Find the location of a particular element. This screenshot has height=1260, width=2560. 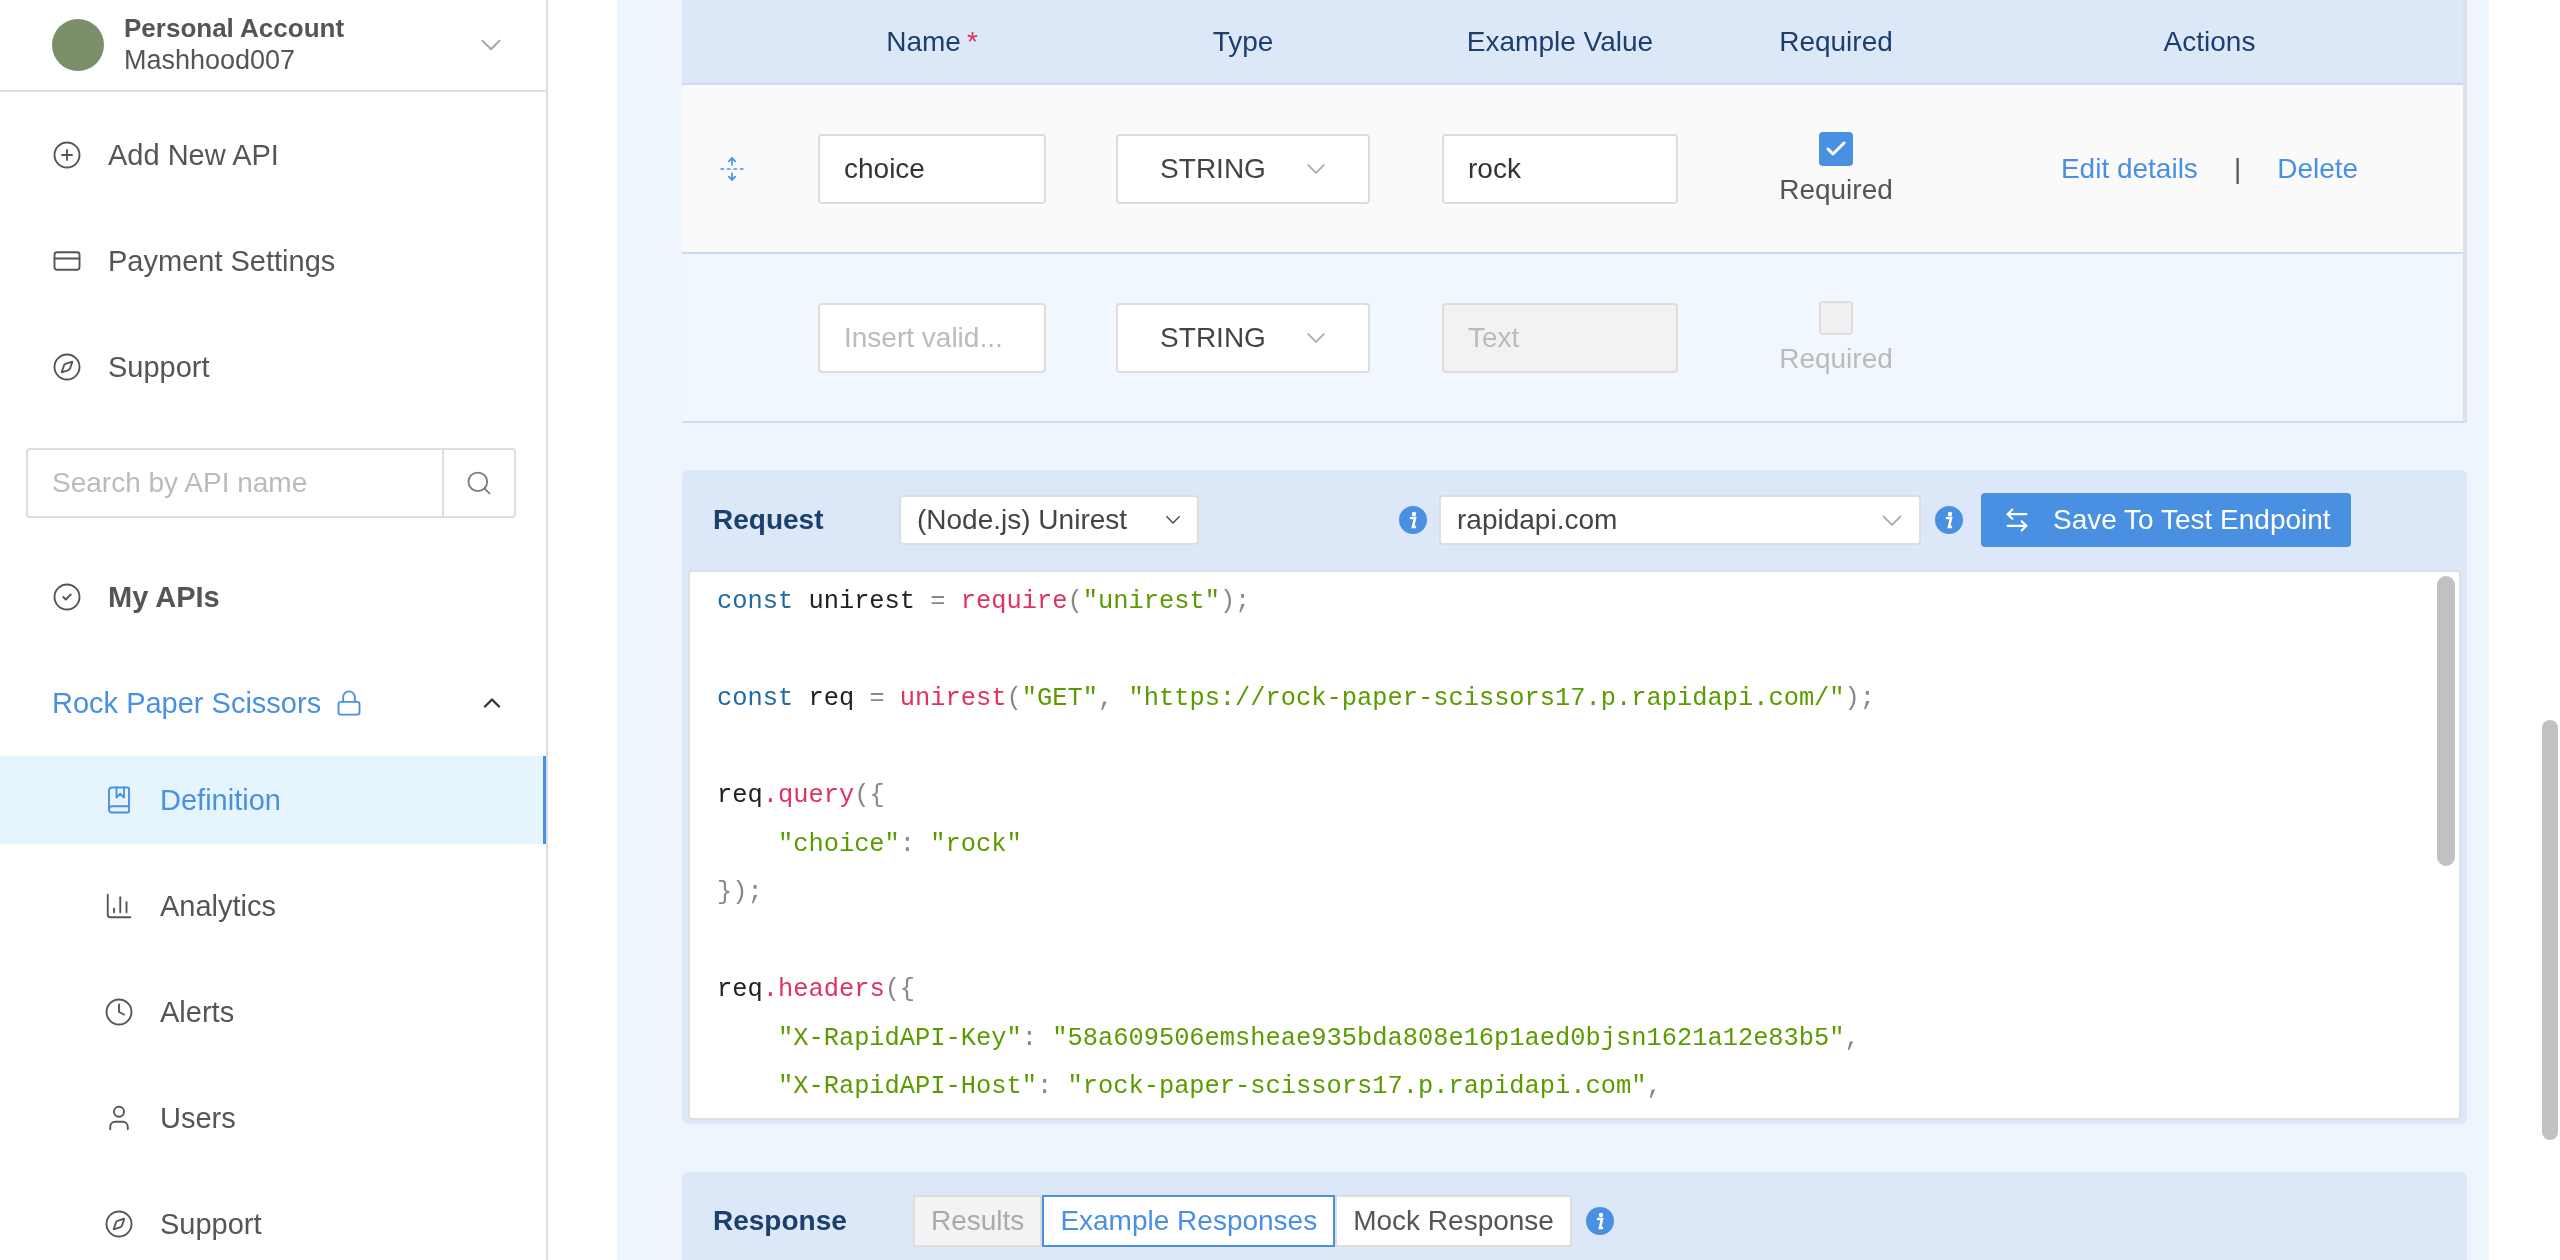

sidebar-subitem: Users is located at coordinates (273, 1118).